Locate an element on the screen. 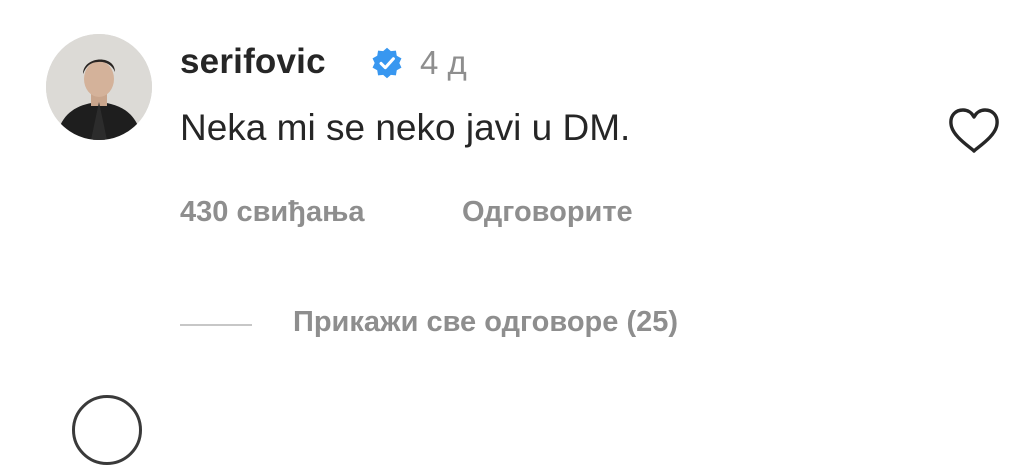 The height and width of the screenshot is (465, 1024). verified-badge-icon is located at coordinates (387, 63).